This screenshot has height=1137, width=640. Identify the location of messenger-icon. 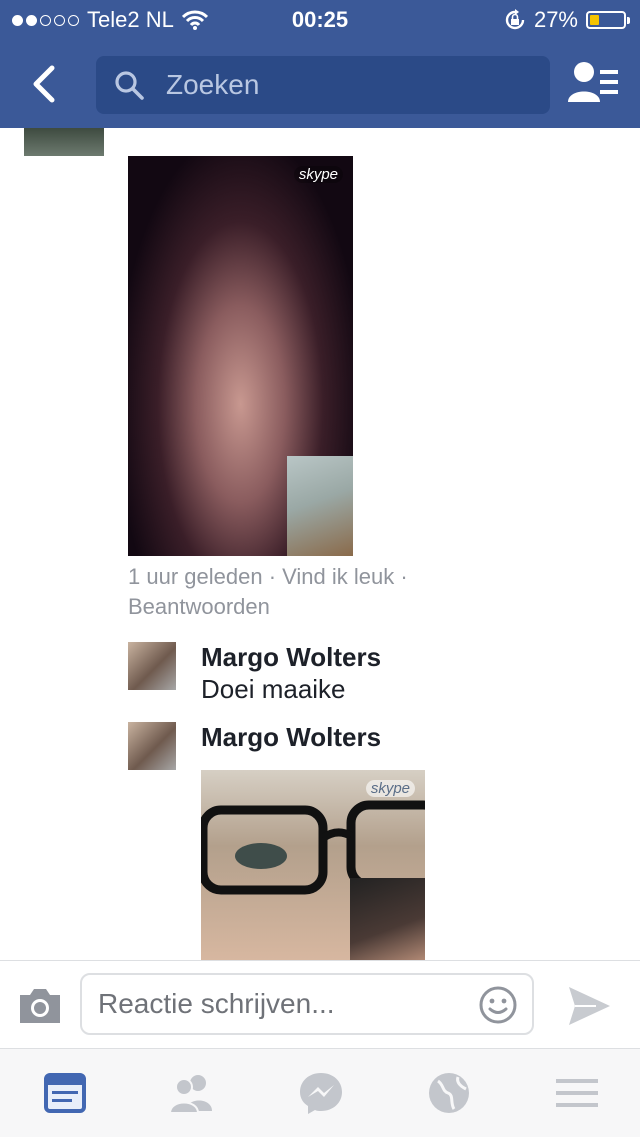
(321, 1093).